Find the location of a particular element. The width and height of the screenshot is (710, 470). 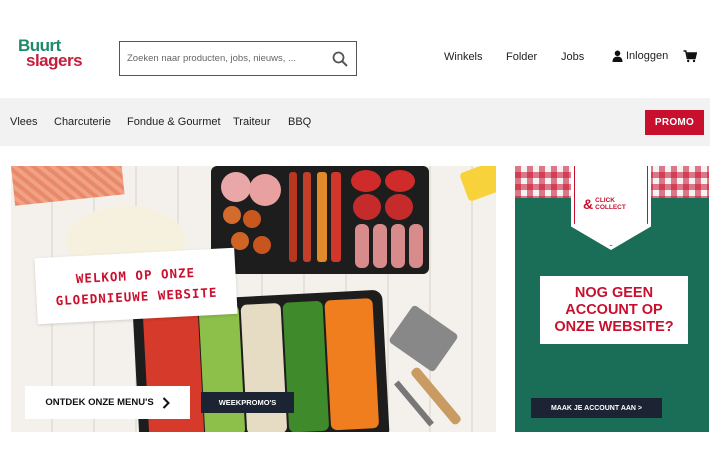

headline-line-2: ACCOUNT OP is located at coordinates (614, 309).